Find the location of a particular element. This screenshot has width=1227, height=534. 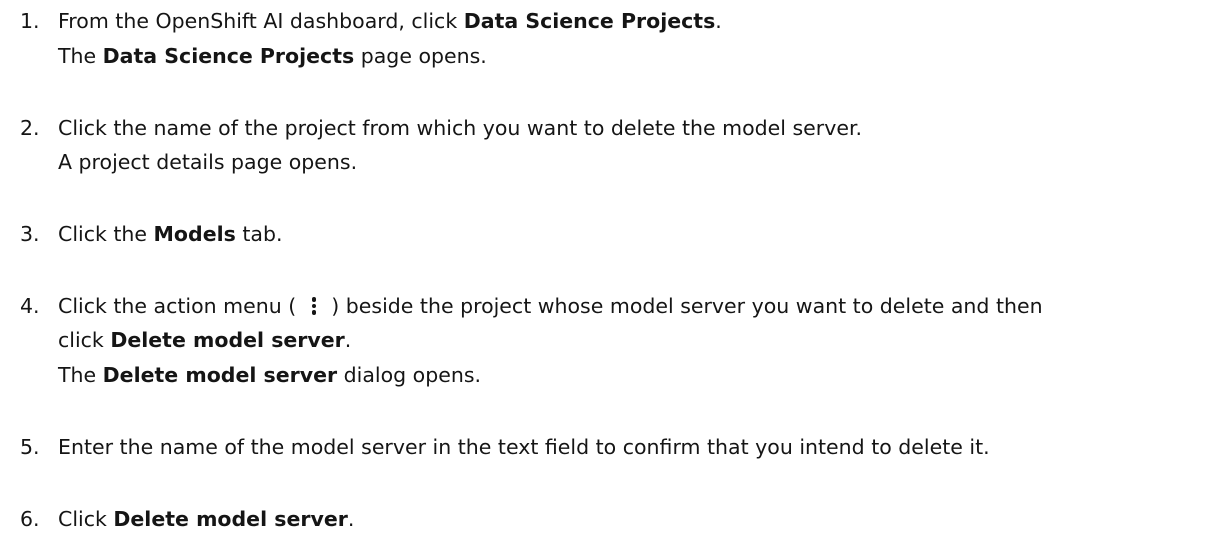

bold-term: Models is located at coordinates (194, 234).